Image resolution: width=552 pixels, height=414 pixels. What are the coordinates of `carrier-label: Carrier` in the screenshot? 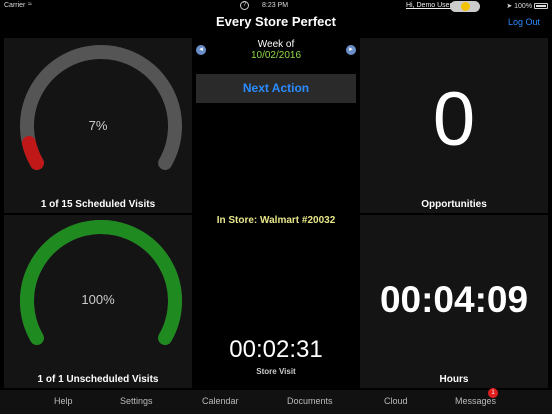 It's located at (15, 5).